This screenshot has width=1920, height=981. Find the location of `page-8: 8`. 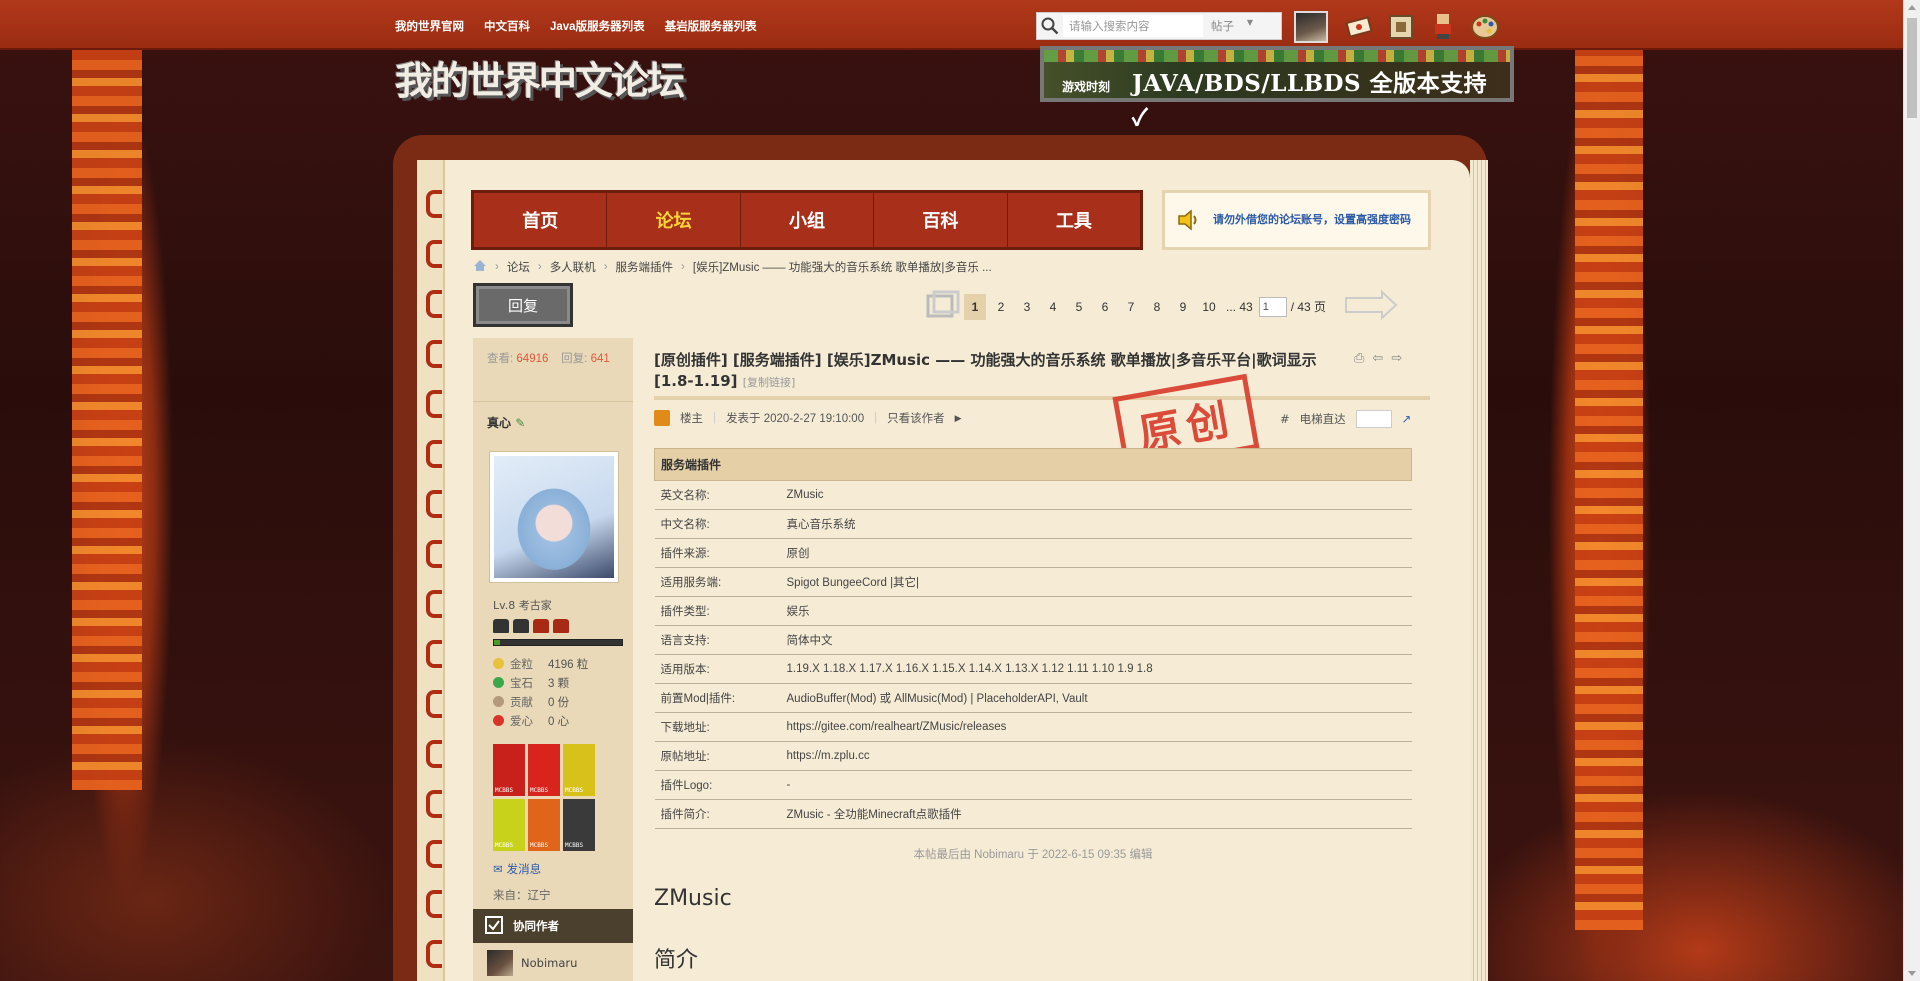

page-8: 8 is located at coordinates (1157, 307).